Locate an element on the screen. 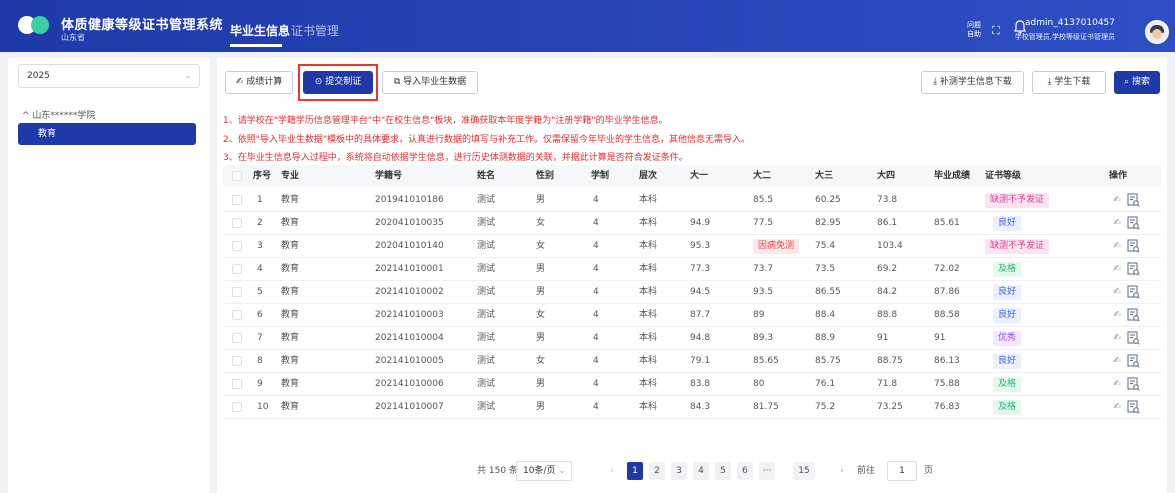  import-graduates-button: ⧉ 导入毕业生数据 is located at coordinates (430, 82).